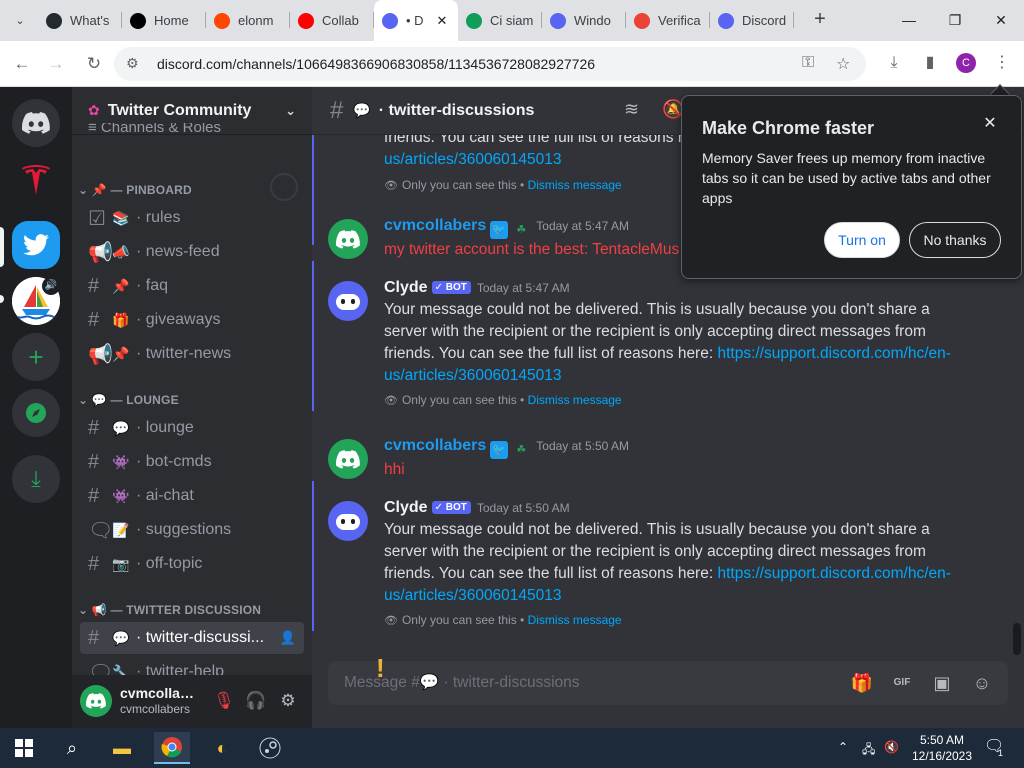  I want to click on ephemeral-note: 👁 Only you can see this • Dismiss message, so click(503, 620).